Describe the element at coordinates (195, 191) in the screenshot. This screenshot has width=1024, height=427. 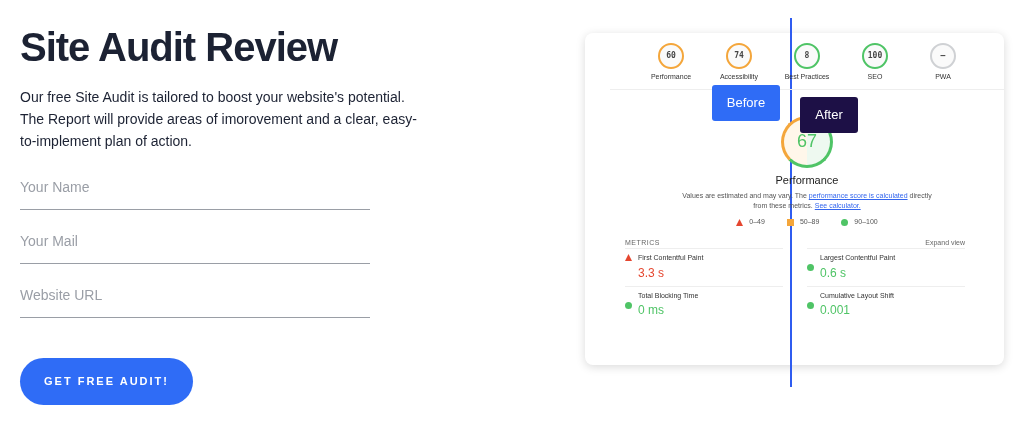
I see `text-field: Your Name` at that location.